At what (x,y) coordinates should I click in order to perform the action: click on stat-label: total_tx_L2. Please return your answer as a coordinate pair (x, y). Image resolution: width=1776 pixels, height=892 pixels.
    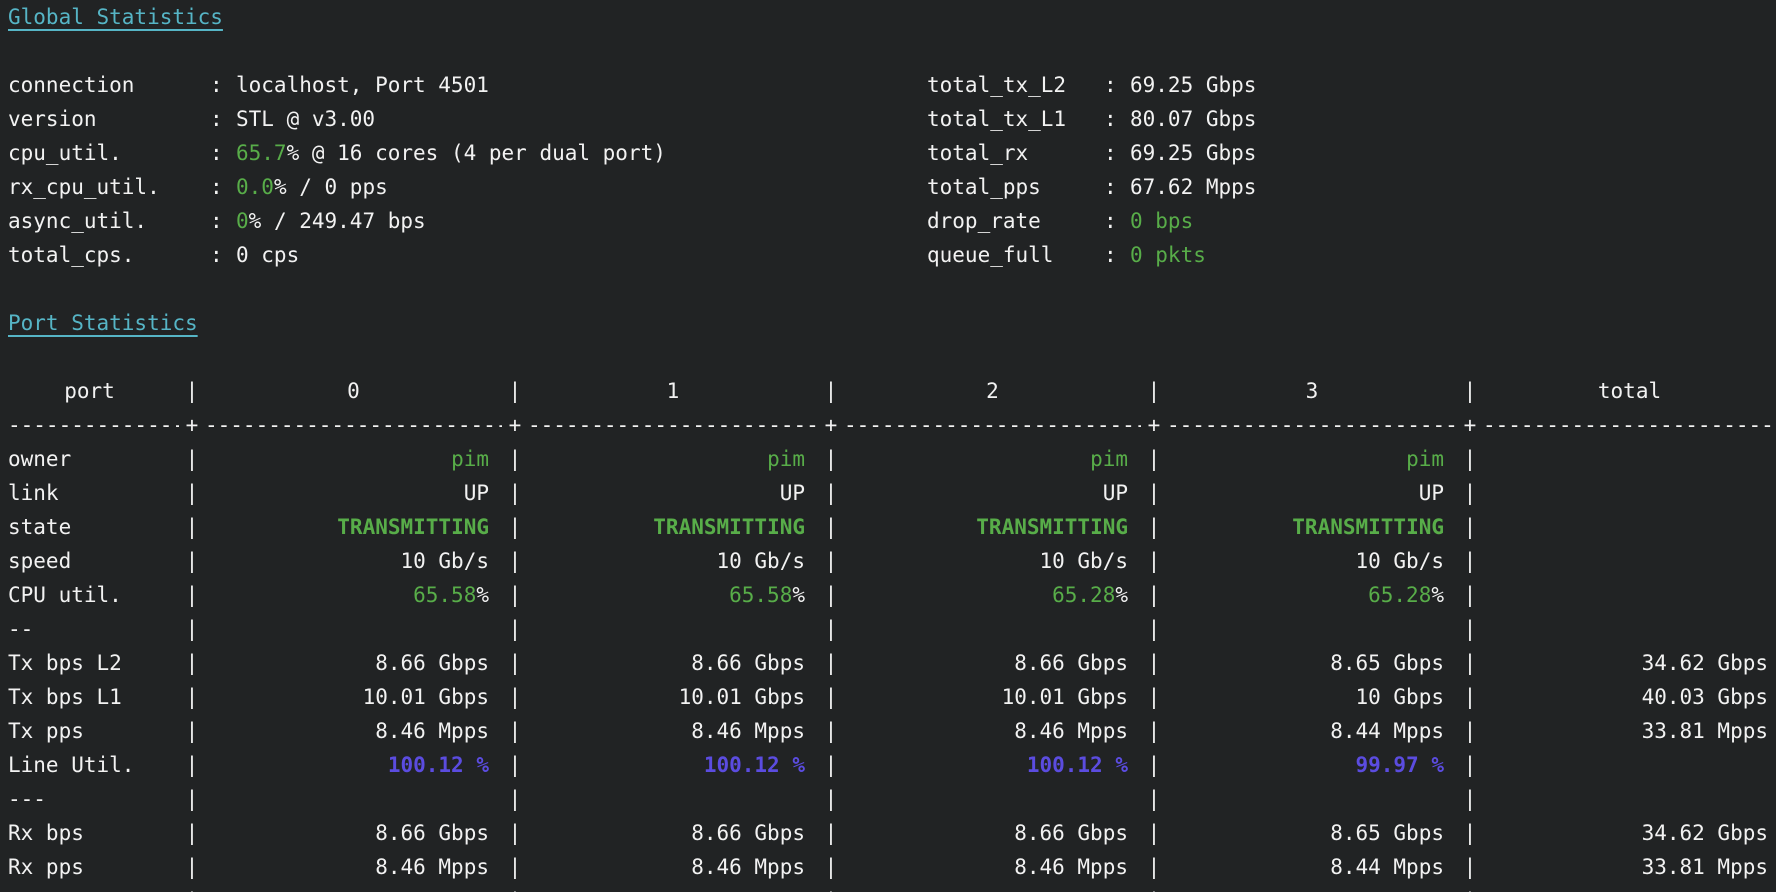
    Looking at the image, I should click on (997, 85).